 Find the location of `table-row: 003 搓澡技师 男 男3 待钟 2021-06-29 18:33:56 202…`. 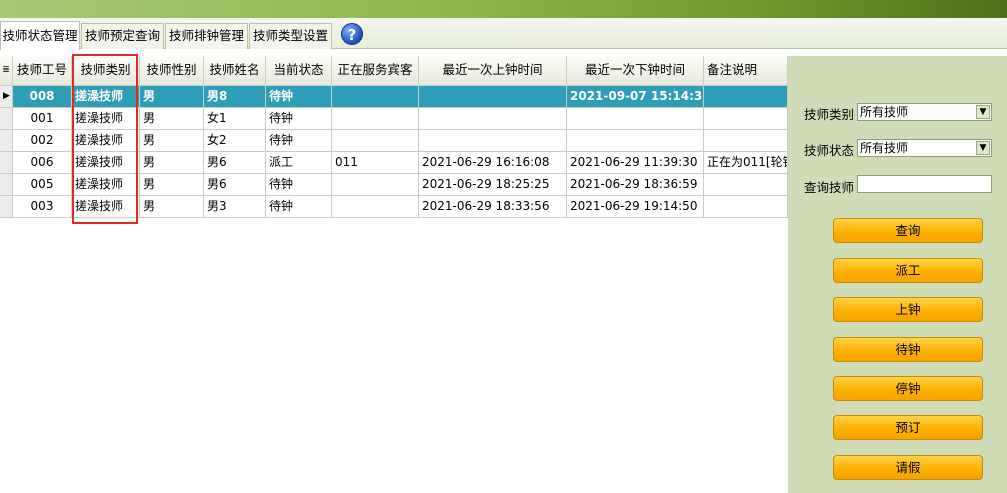

table-row: 003 搓澡技师 男 男3 待钟 2021-06-29 18:33:56 202… is located at coordinates (394, 207).